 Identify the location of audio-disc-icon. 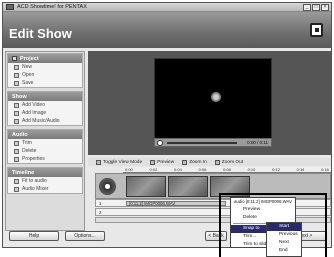
(216, 97).